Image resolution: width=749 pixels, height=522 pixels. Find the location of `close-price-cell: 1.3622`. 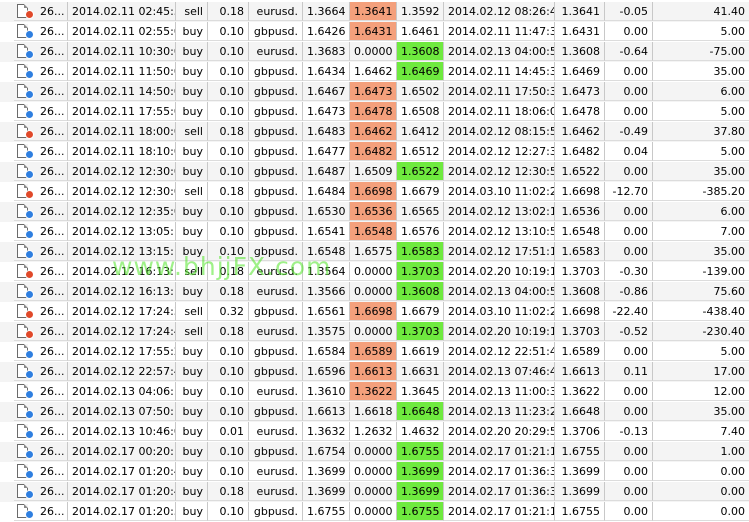

close-price-cell: 1.3622 is located at coordinates (580, 391).